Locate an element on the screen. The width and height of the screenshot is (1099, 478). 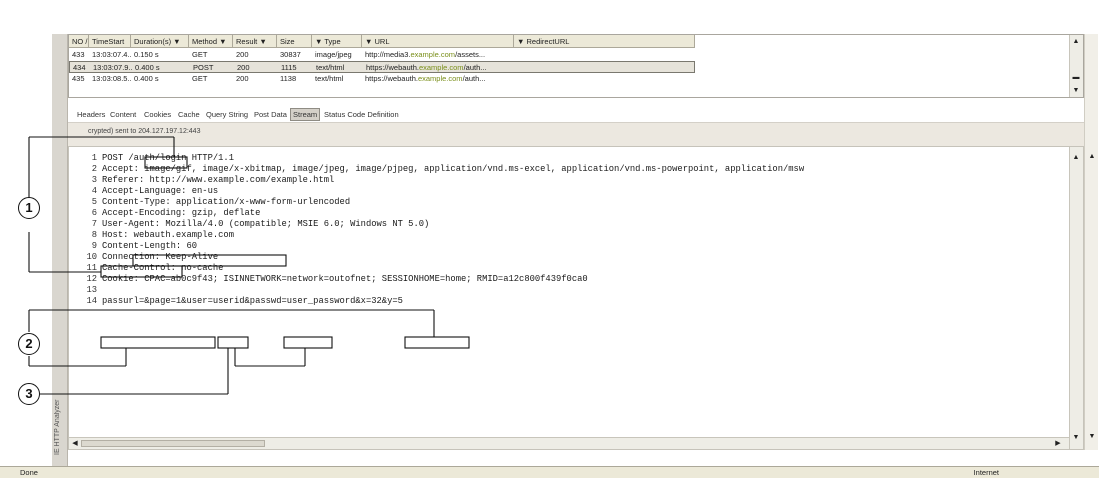
line-number: 10 is located at coordinates (91, 257).